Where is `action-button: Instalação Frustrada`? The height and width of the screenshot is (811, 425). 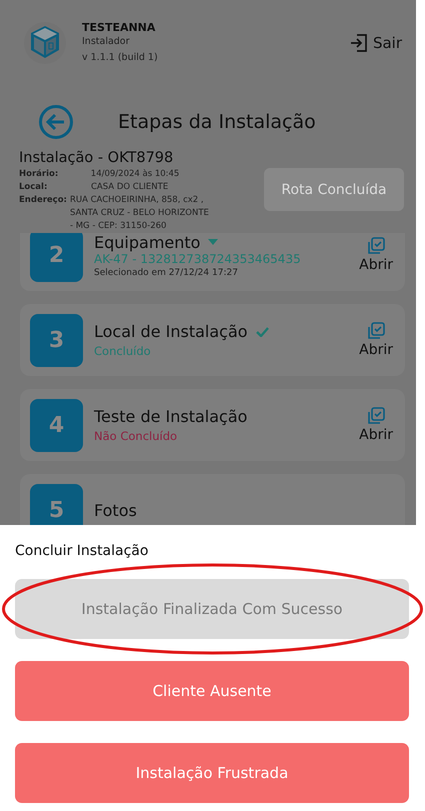
action-button: Instalação Frustrada is located at coordinates (212, 773).